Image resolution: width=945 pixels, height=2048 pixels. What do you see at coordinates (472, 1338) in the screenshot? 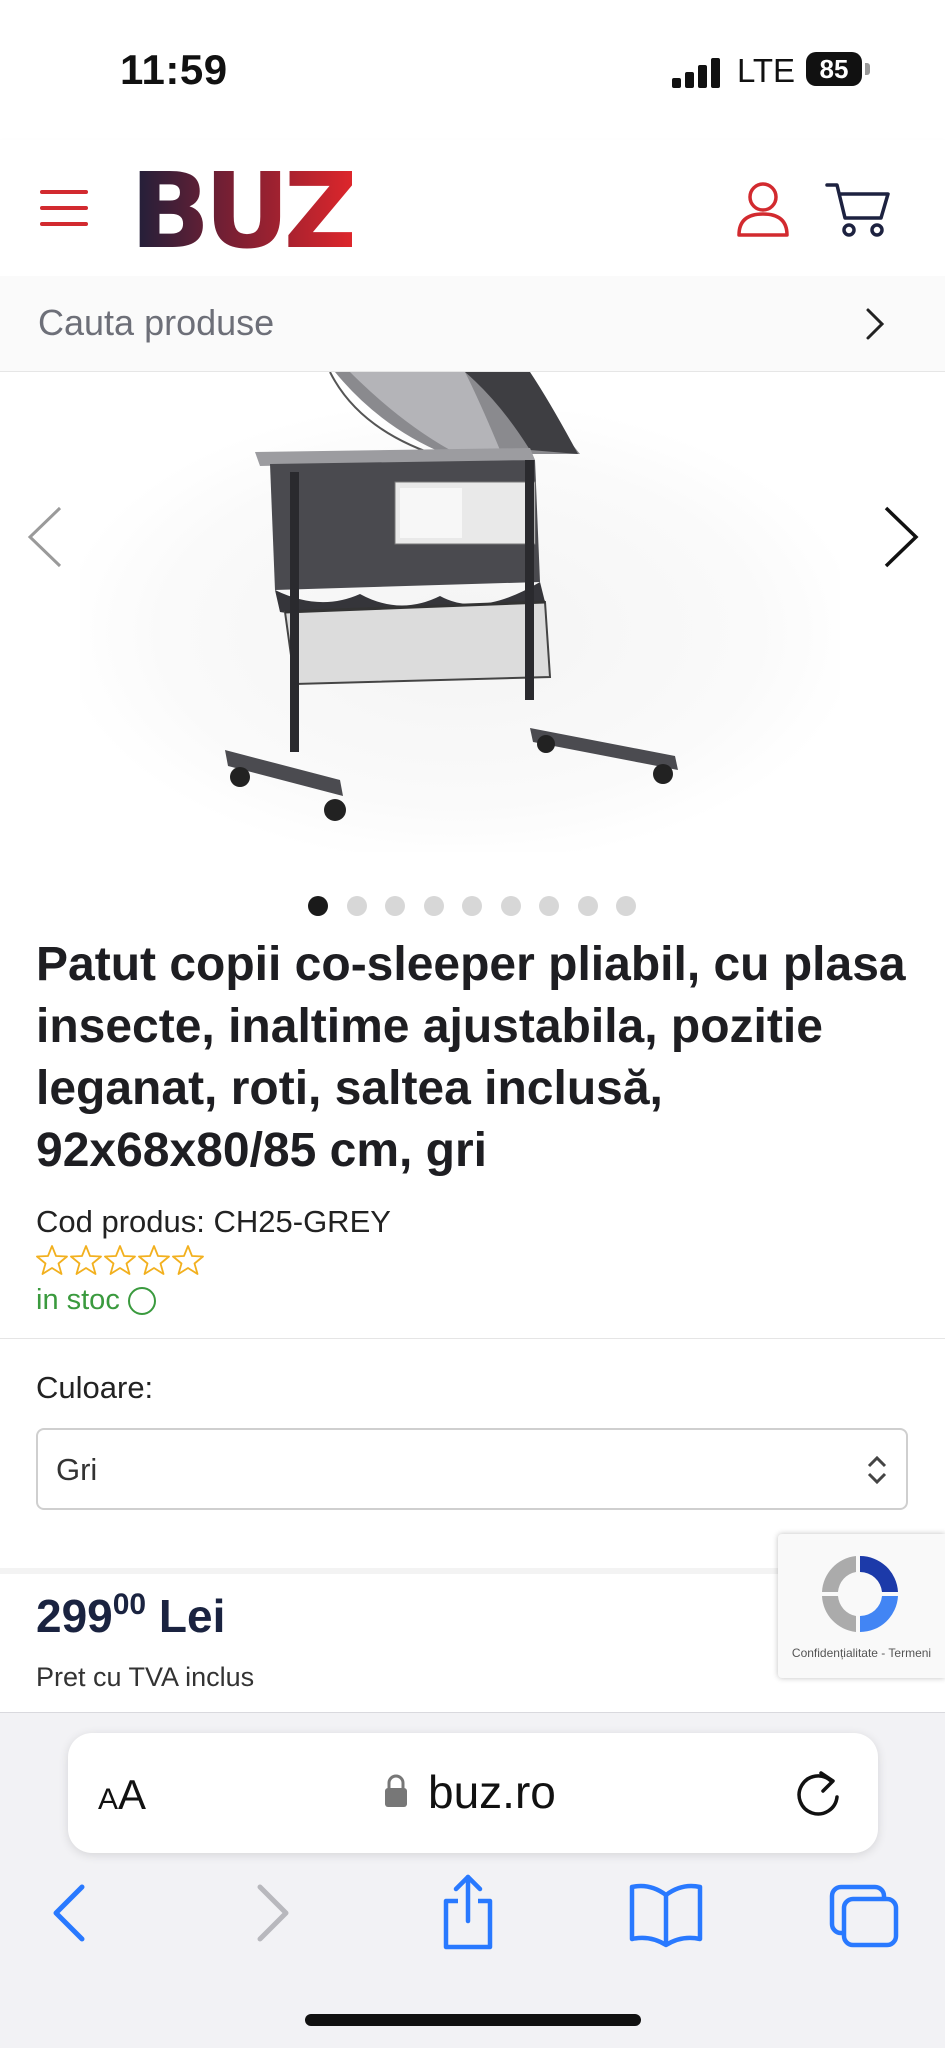
I see `divider` at bounding box center [472, 1338].